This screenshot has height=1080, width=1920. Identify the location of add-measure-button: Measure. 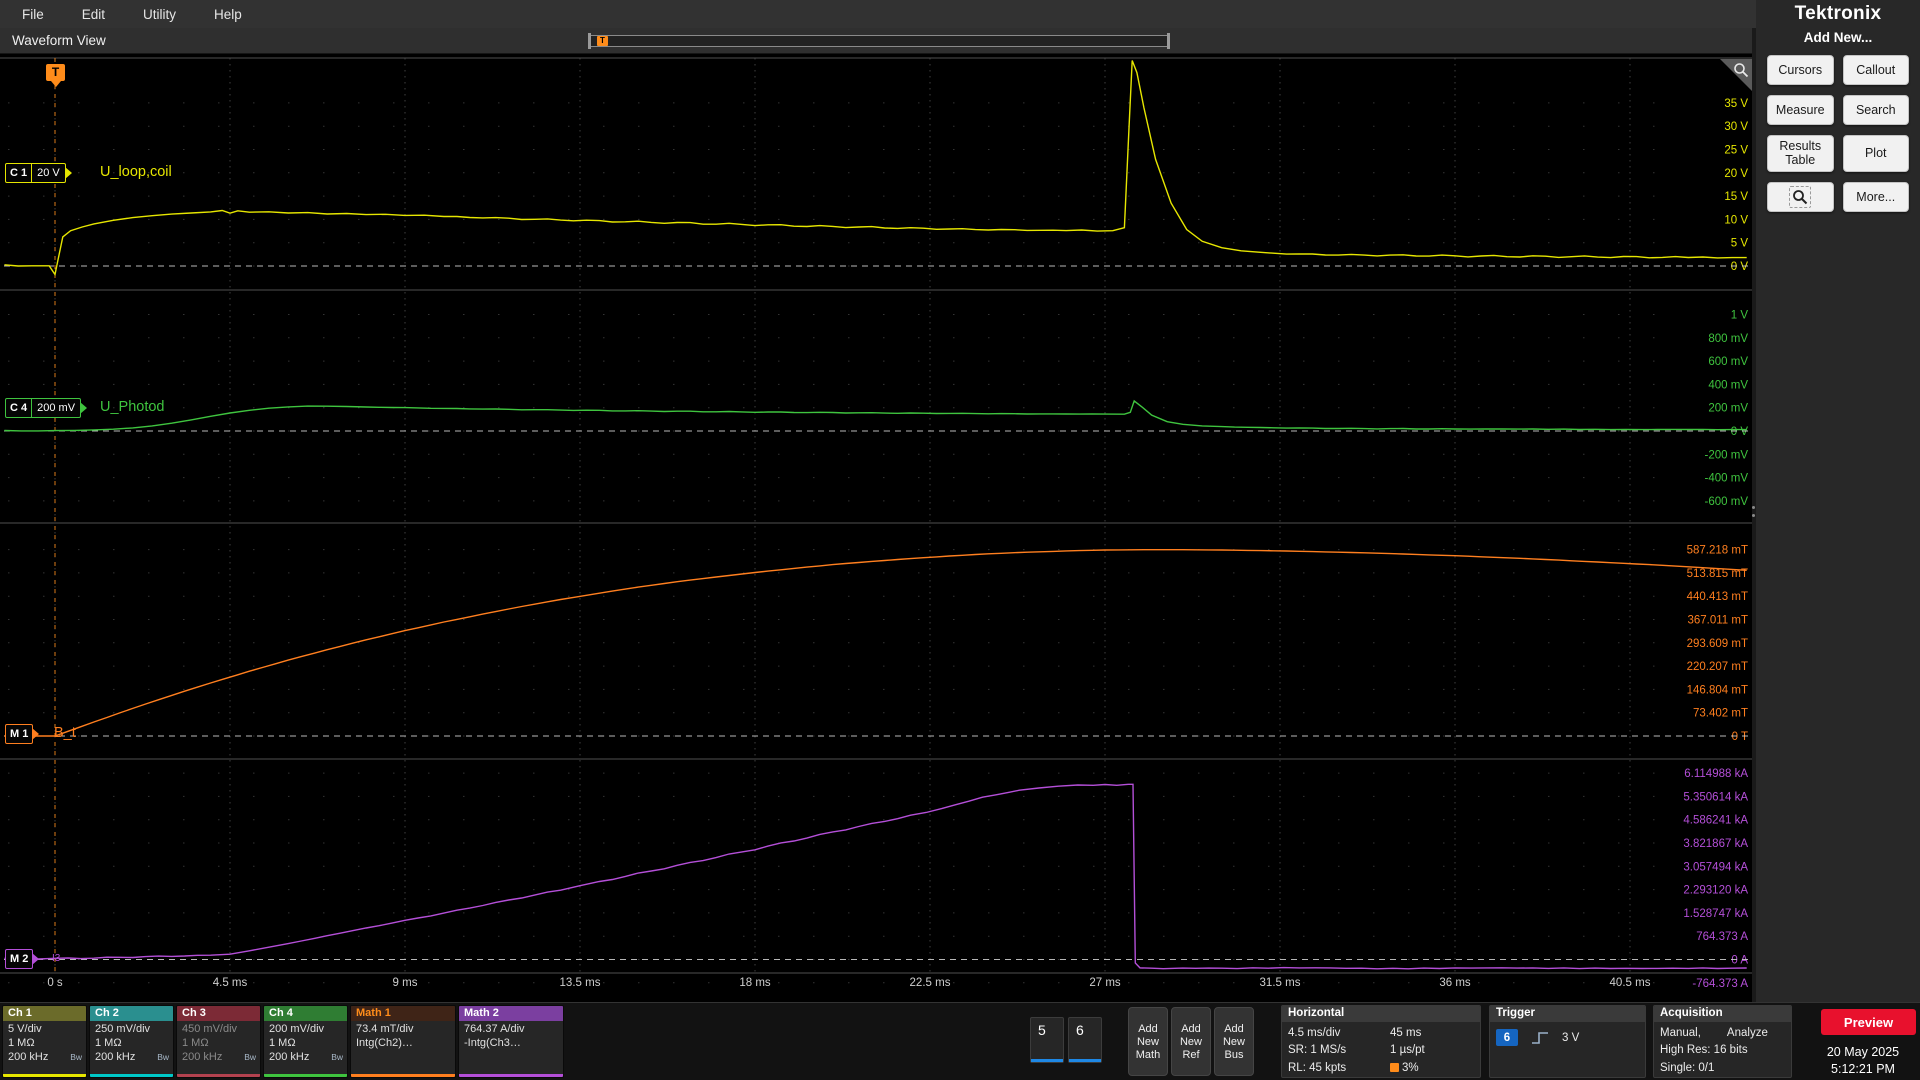
(1800, 110).